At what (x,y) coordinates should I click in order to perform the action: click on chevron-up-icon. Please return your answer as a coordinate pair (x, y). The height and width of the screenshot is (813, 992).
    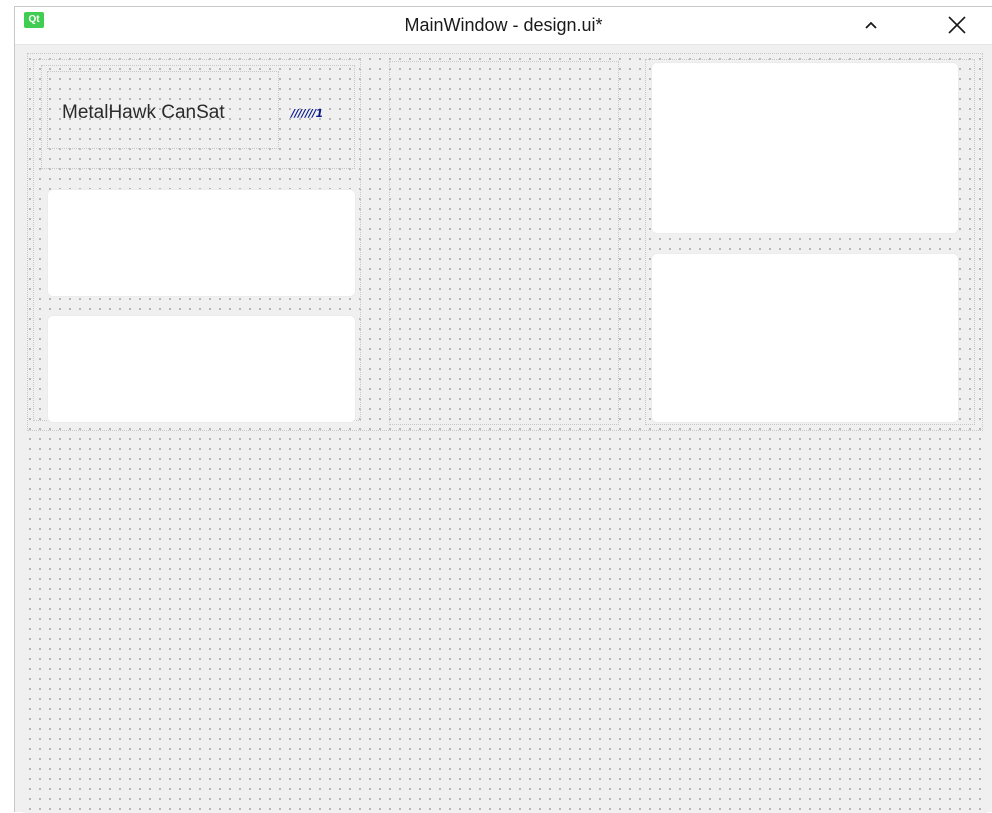
    Looking at the image, I should click on (871, 25).